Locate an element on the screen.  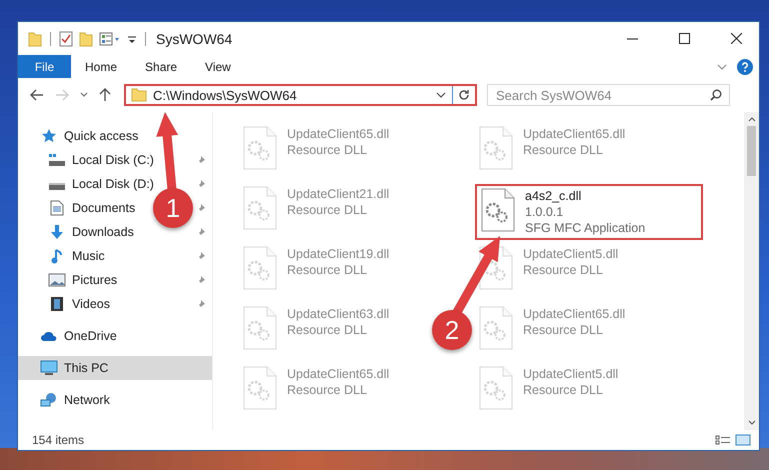
folder-icon is located at coordinates (139, 95).